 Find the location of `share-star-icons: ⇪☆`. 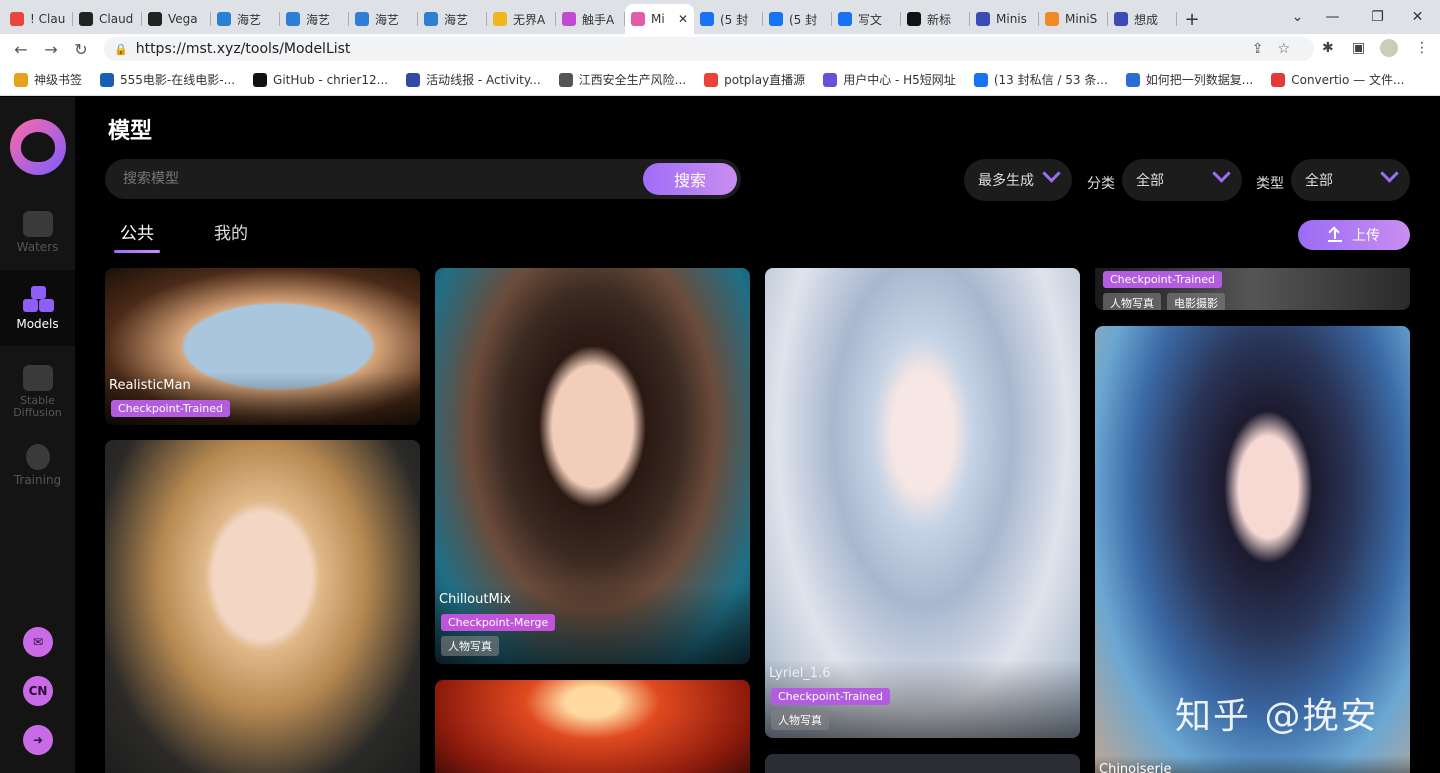

share-star-icons: ⇪☆ is located at coordinates (1278, 49).